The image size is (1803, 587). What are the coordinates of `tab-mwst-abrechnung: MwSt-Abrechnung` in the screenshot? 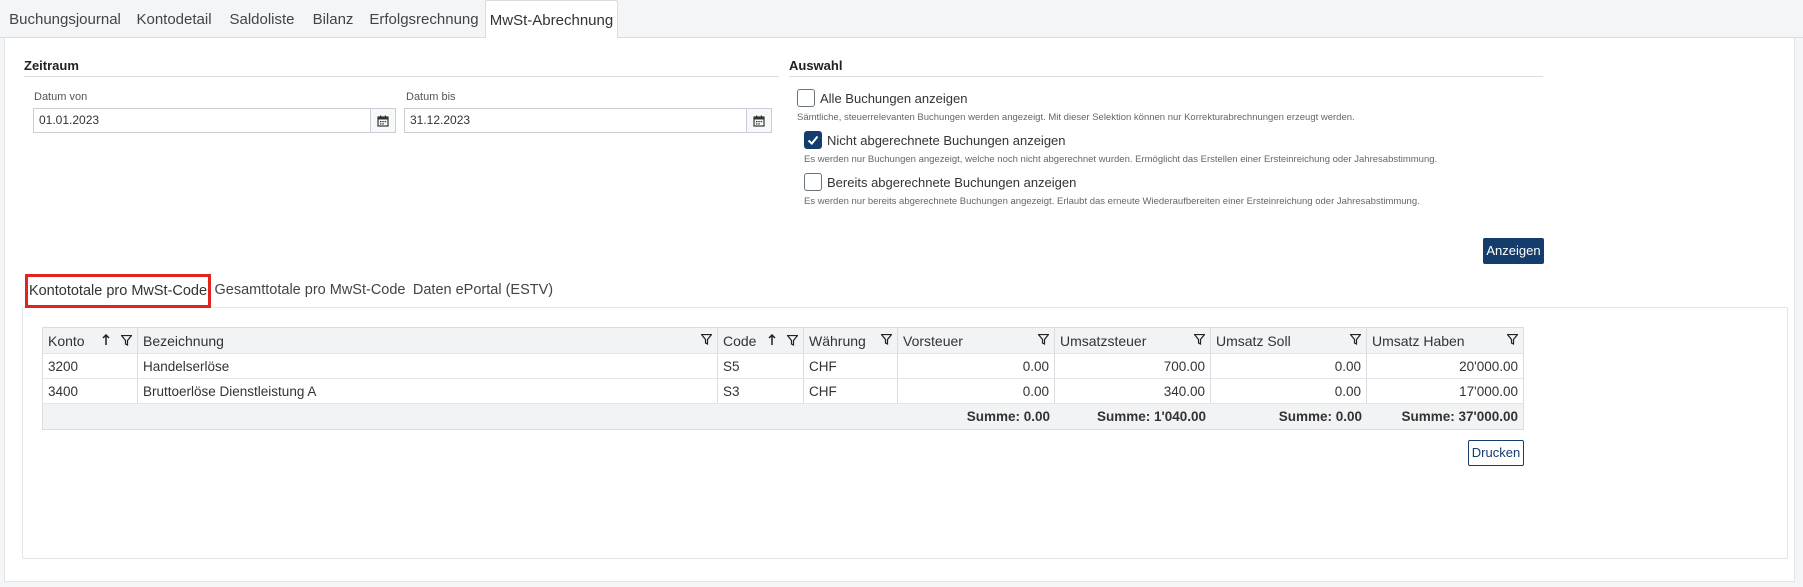 It's located at (551, 19).